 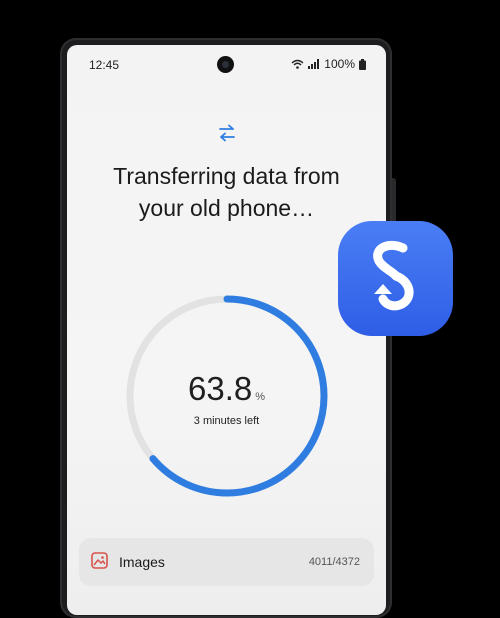 I want to click on status-time: 12:45, so click(x=104, y=65).